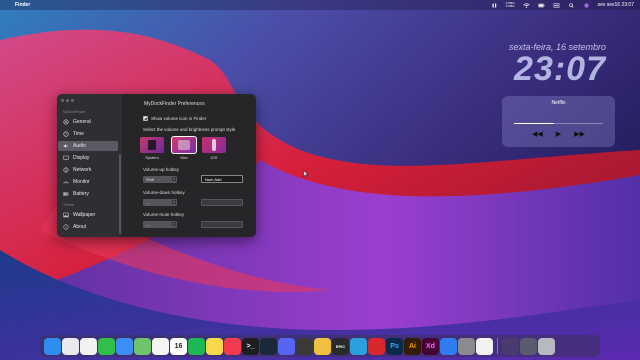  I want to click on sidebar-item-label: Network, so click(82, 170).